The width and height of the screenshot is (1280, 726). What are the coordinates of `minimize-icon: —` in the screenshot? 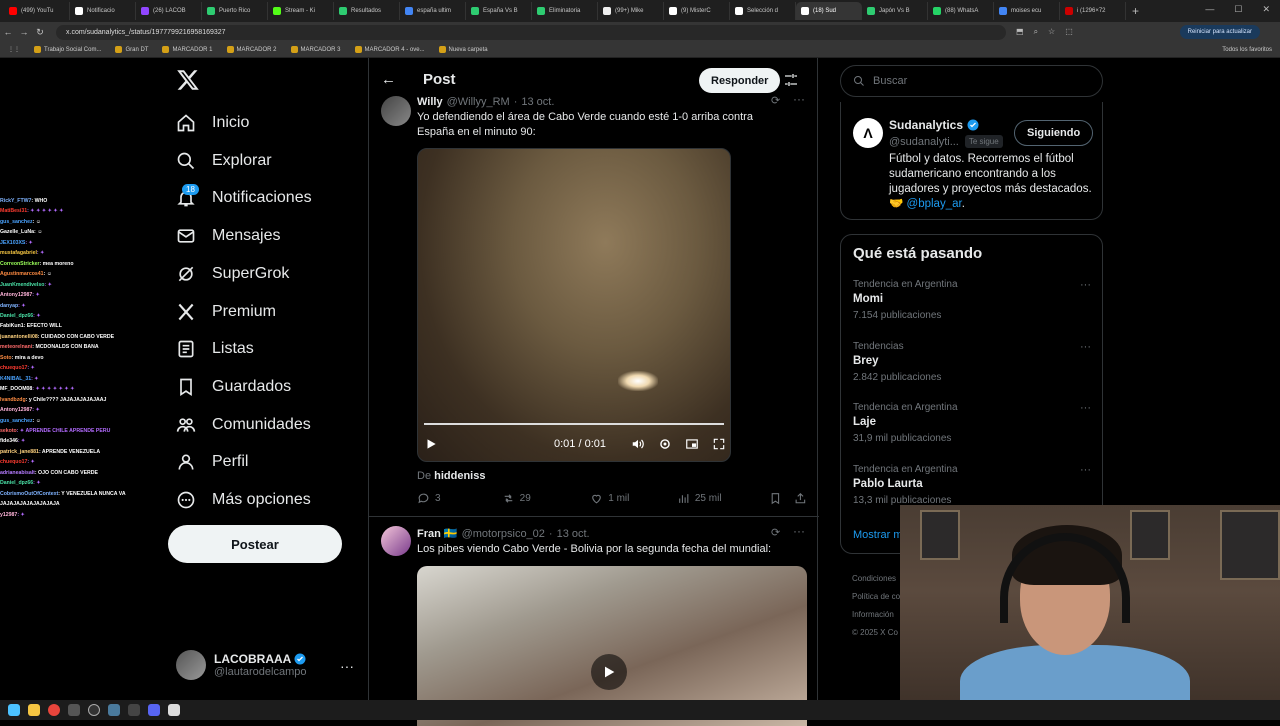 It's located at (1209, 9).